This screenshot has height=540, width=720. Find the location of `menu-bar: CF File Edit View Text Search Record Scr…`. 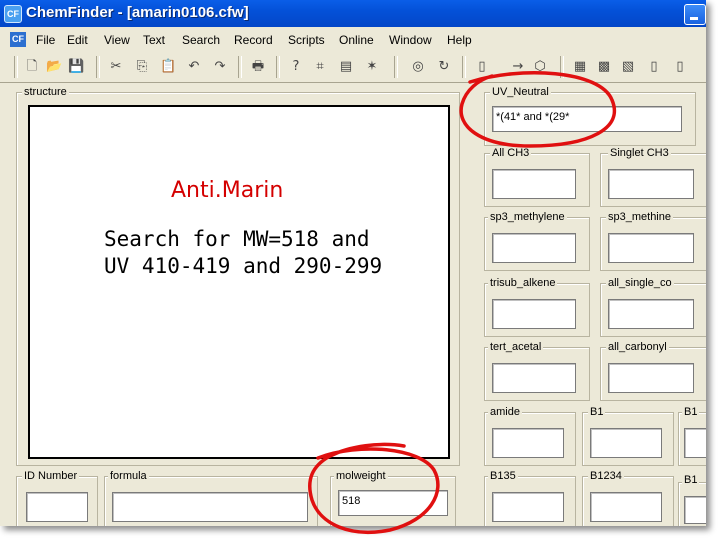

menu-bar: CF File Edit View Text Search Record Scr… is located at coordinates (353, 40).